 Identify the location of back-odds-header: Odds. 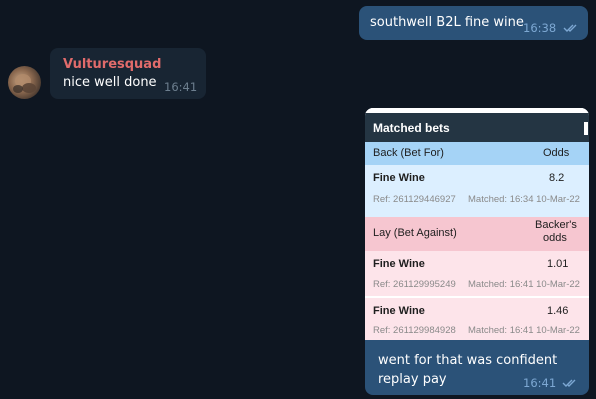
(556, 153).